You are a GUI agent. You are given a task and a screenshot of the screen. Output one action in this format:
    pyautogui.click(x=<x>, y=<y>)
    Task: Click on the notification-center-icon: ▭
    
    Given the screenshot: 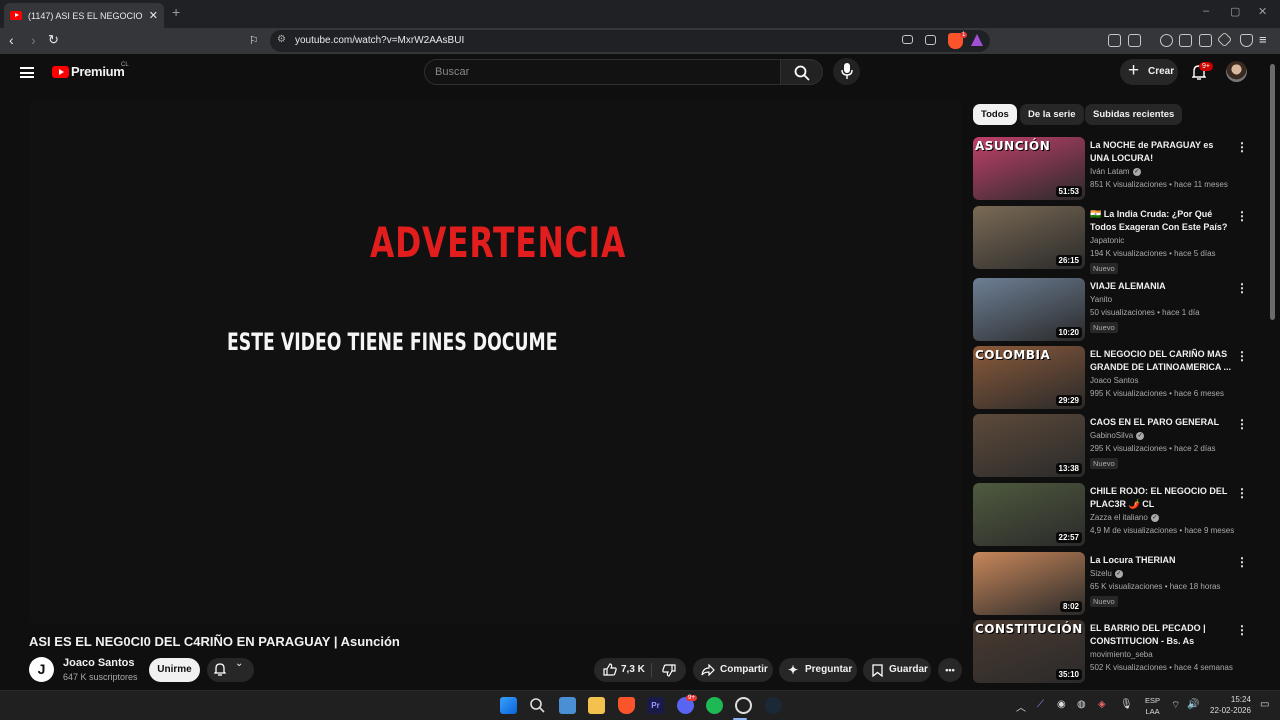 What is the action you would take?
    pyautogui.click(x=1264, y=704)
    